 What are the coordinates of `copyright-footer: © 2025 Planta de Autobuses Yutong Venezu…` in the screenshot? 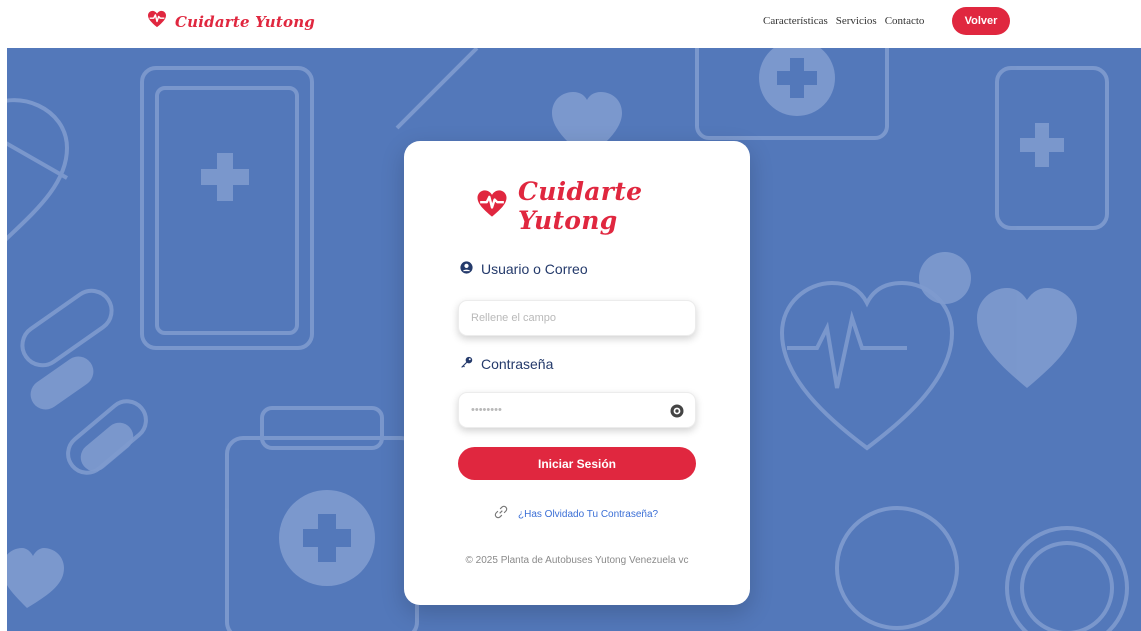 It's located at (577, 560).